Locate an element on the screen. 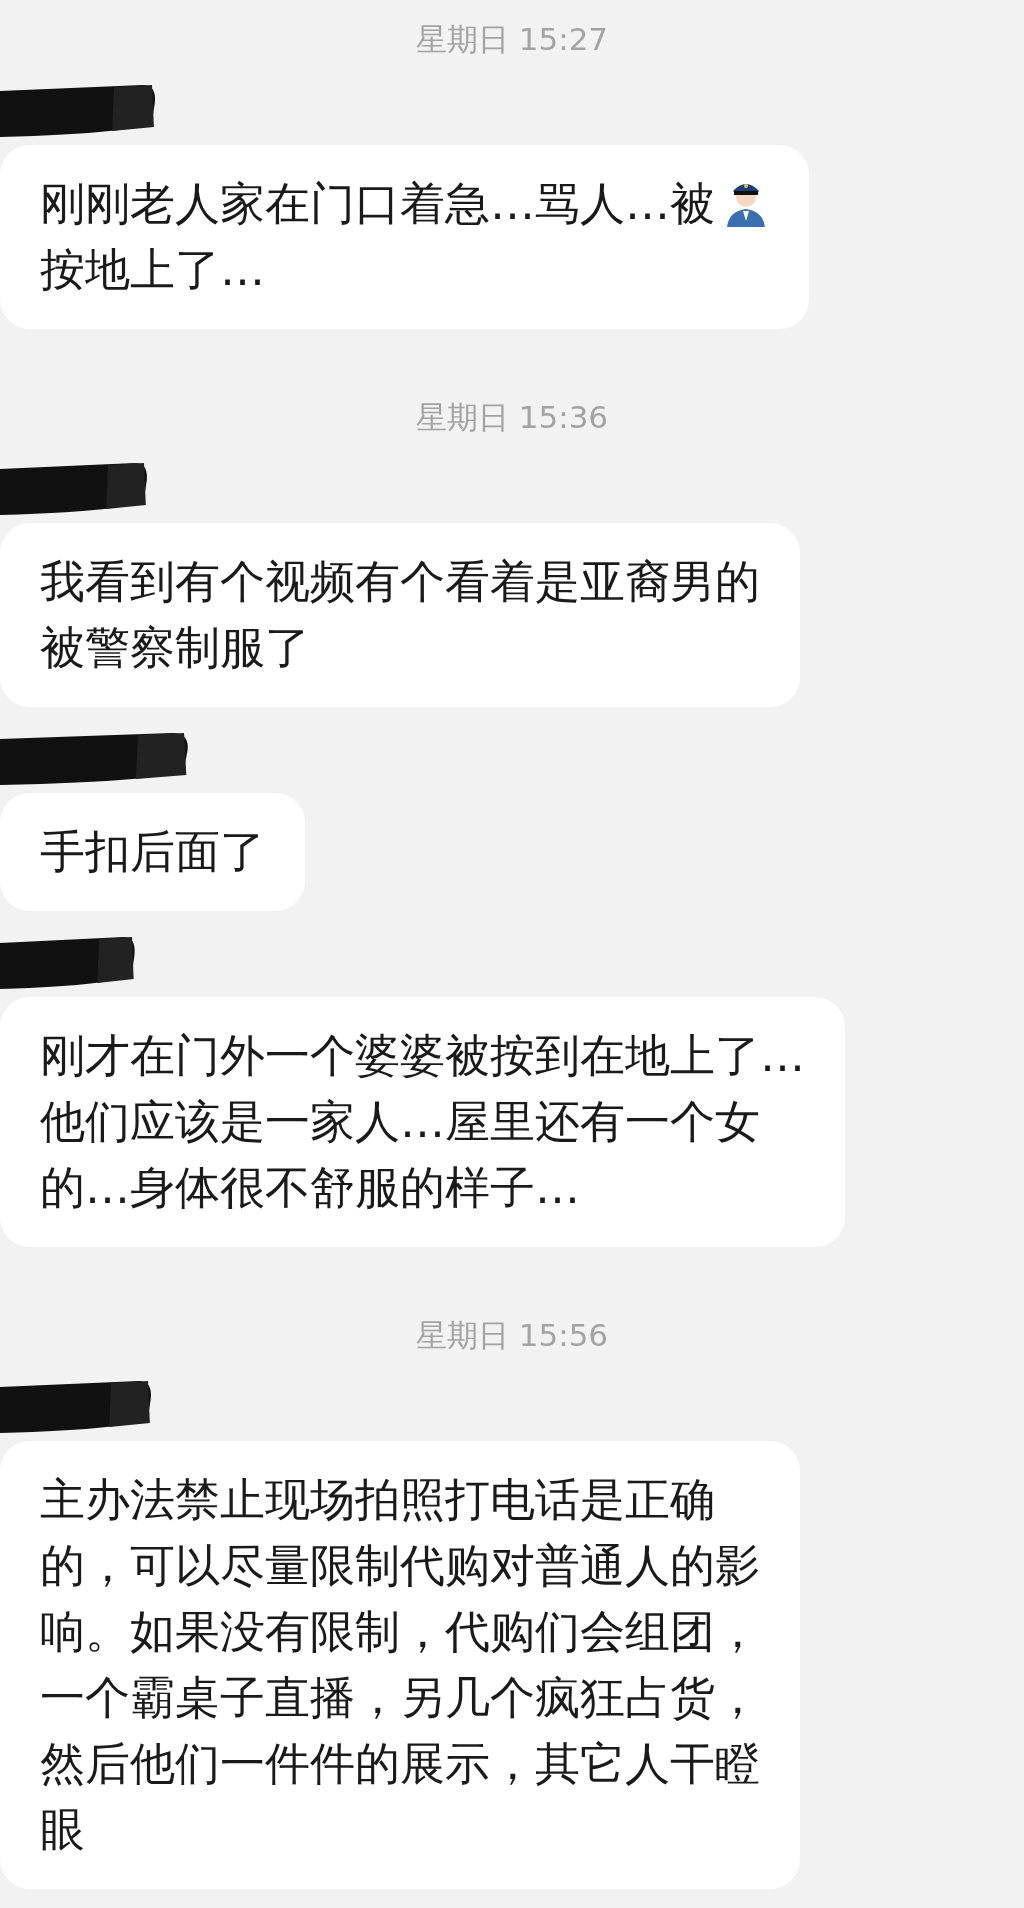 The height and width of the screenshot is (1908, 1024). timestamp: 星期日 15:27 is located at coordinates (512, 39).